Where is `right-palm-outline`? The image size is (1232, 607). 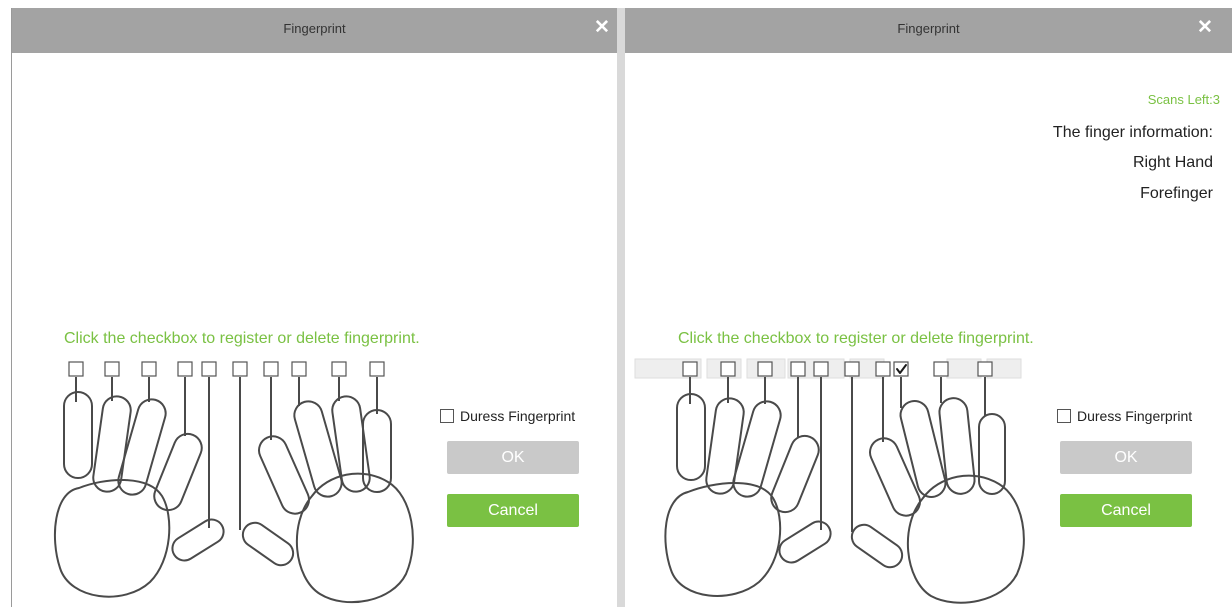
right-palm-outline is located at coordinates (354, 538).